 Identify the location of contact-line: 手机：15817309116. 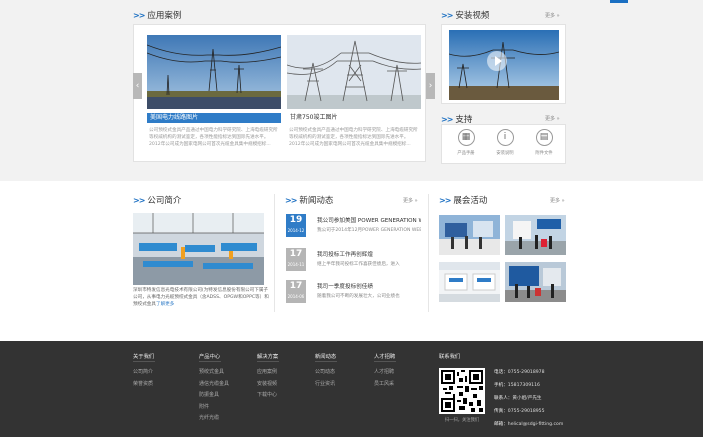
(528, 385).